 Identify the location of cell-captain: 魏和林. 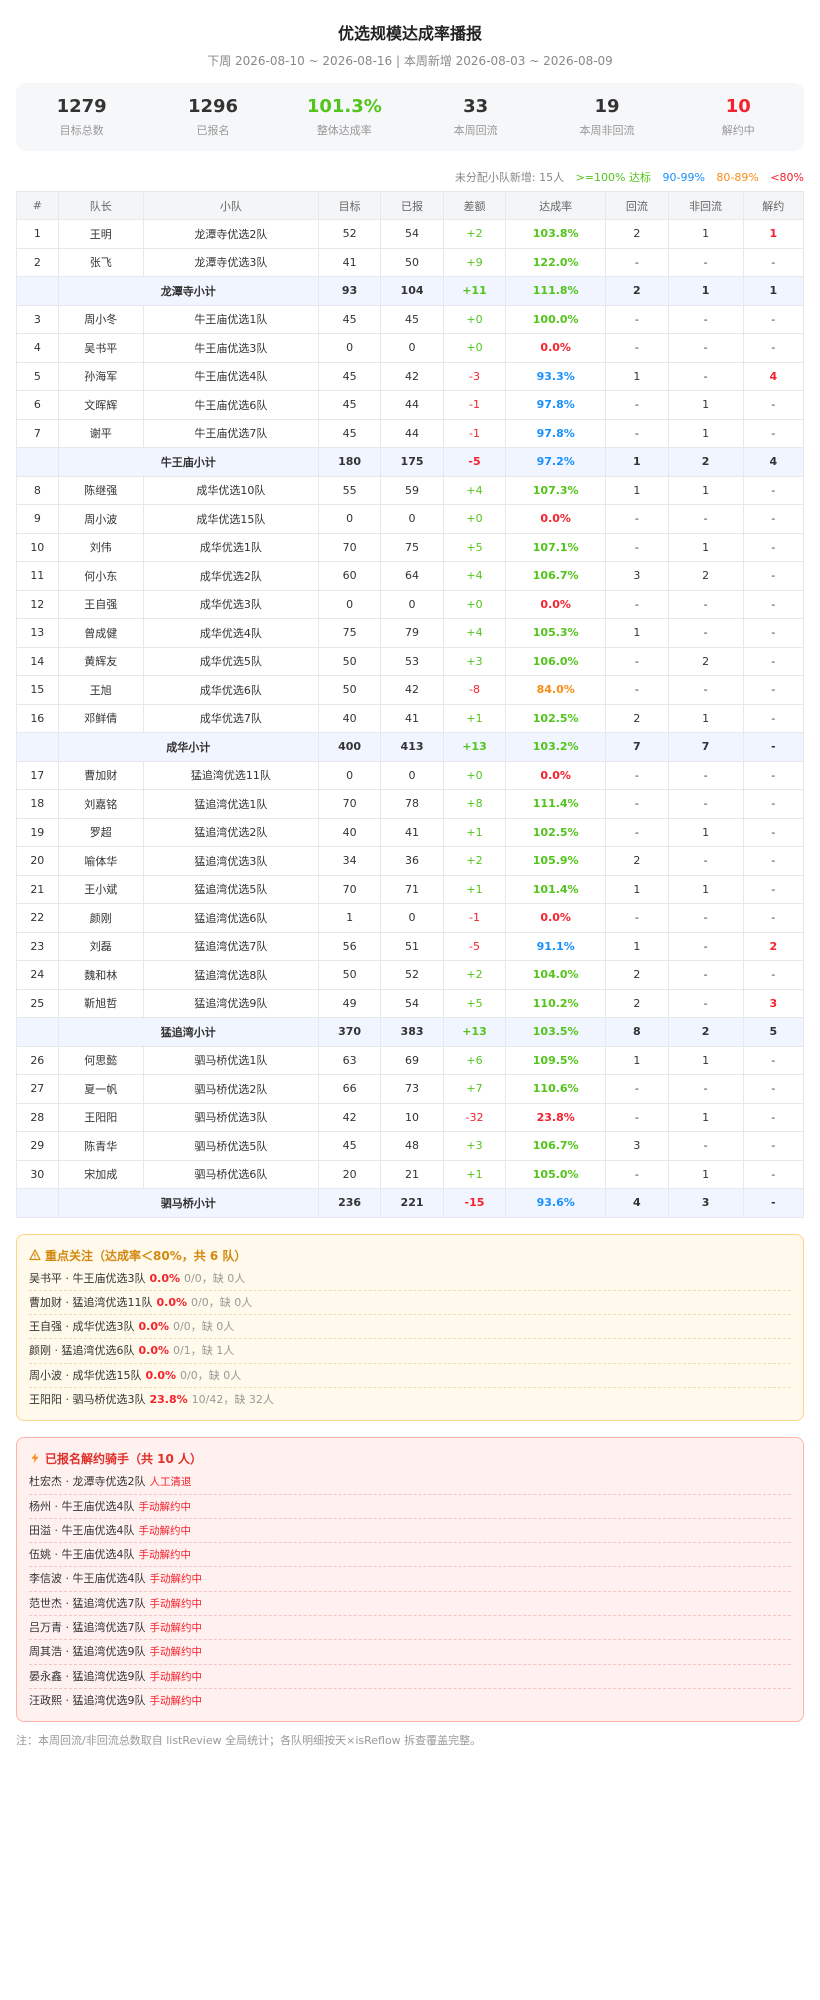
(100, 975).